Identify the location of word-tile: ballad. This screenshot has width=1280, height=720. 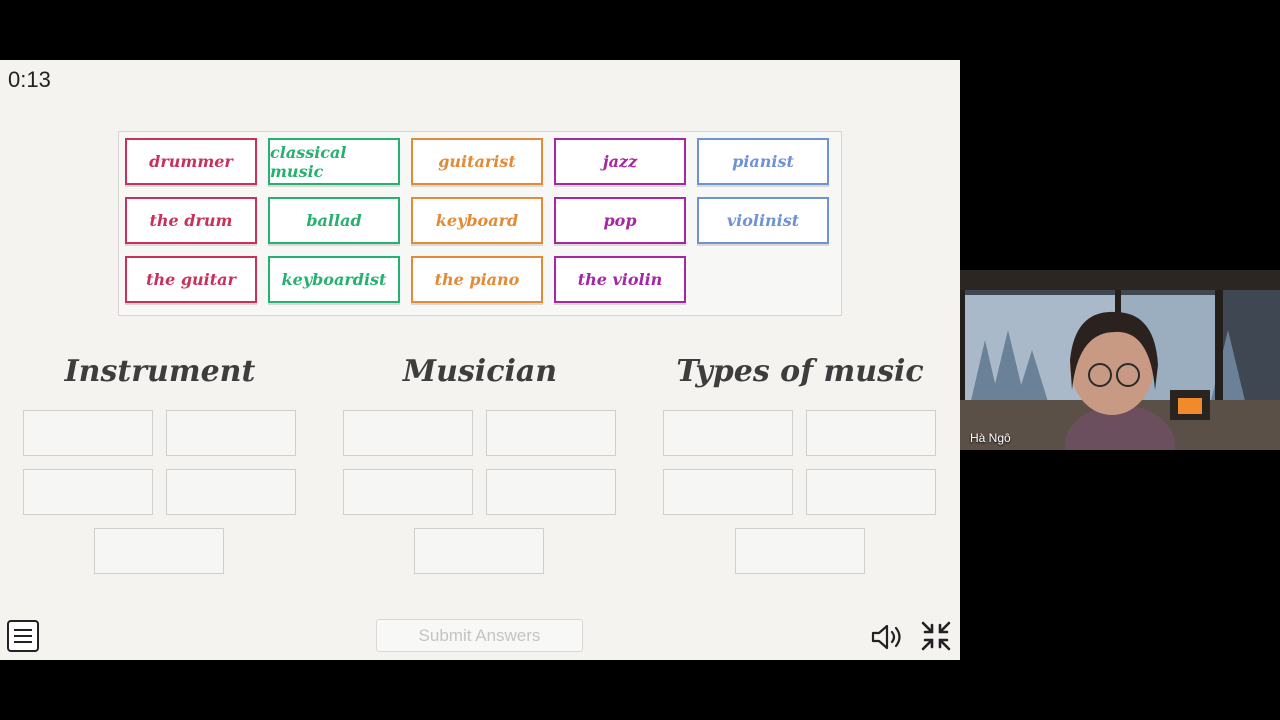
(334, 220).